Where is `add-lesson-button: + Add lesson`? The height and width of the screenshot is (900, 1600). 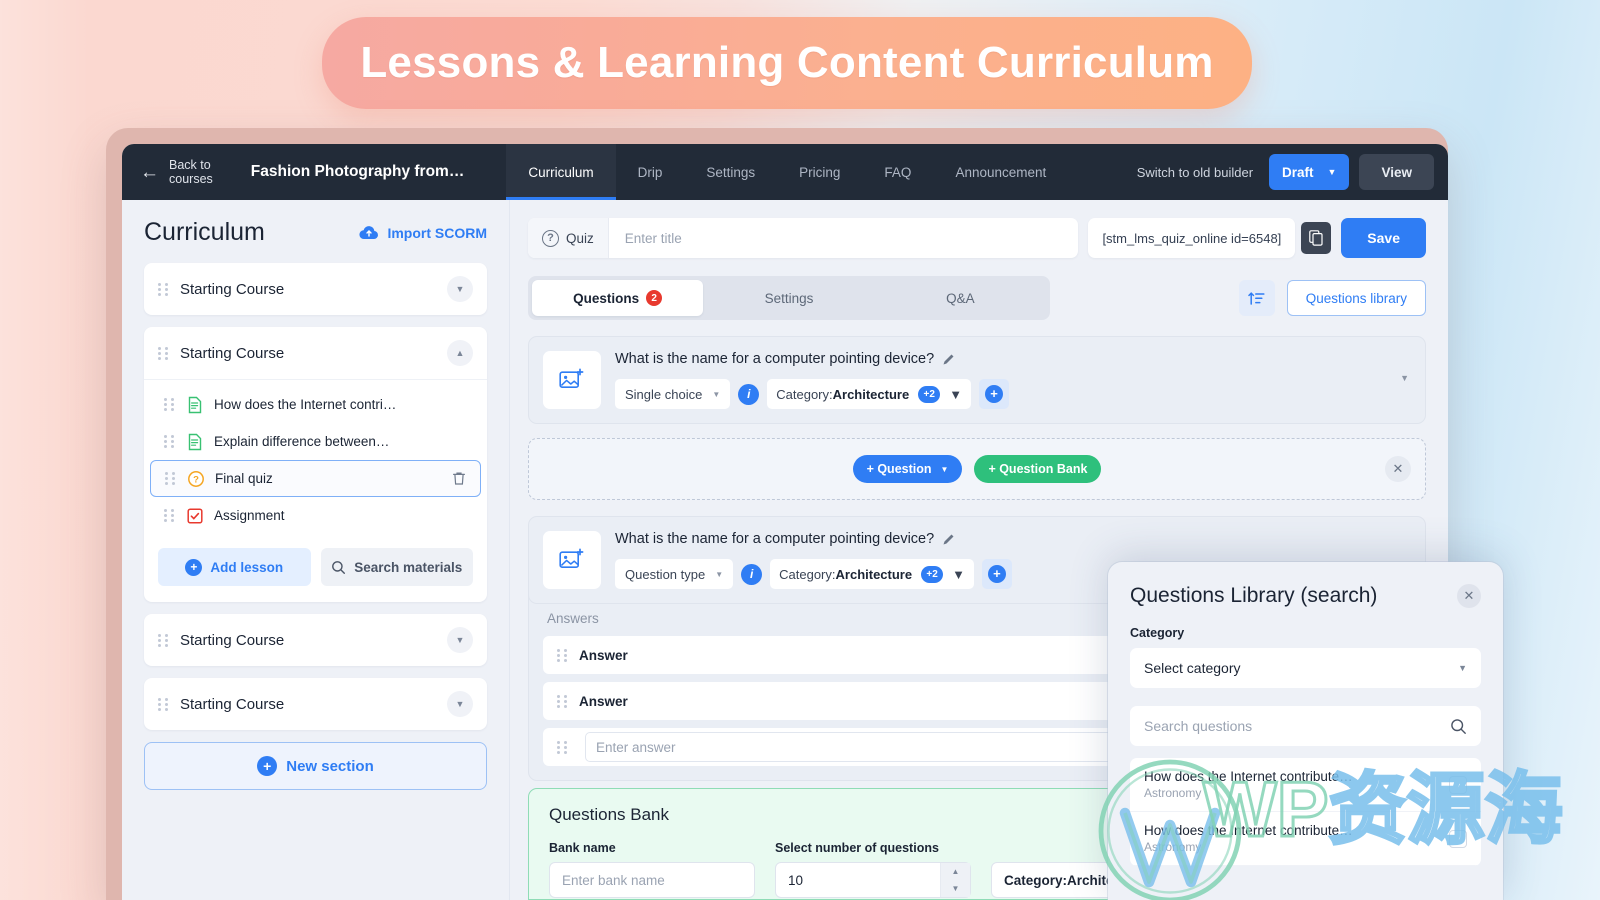 add-lesson-button: + Add lesson is located at coordinates (234, 567).